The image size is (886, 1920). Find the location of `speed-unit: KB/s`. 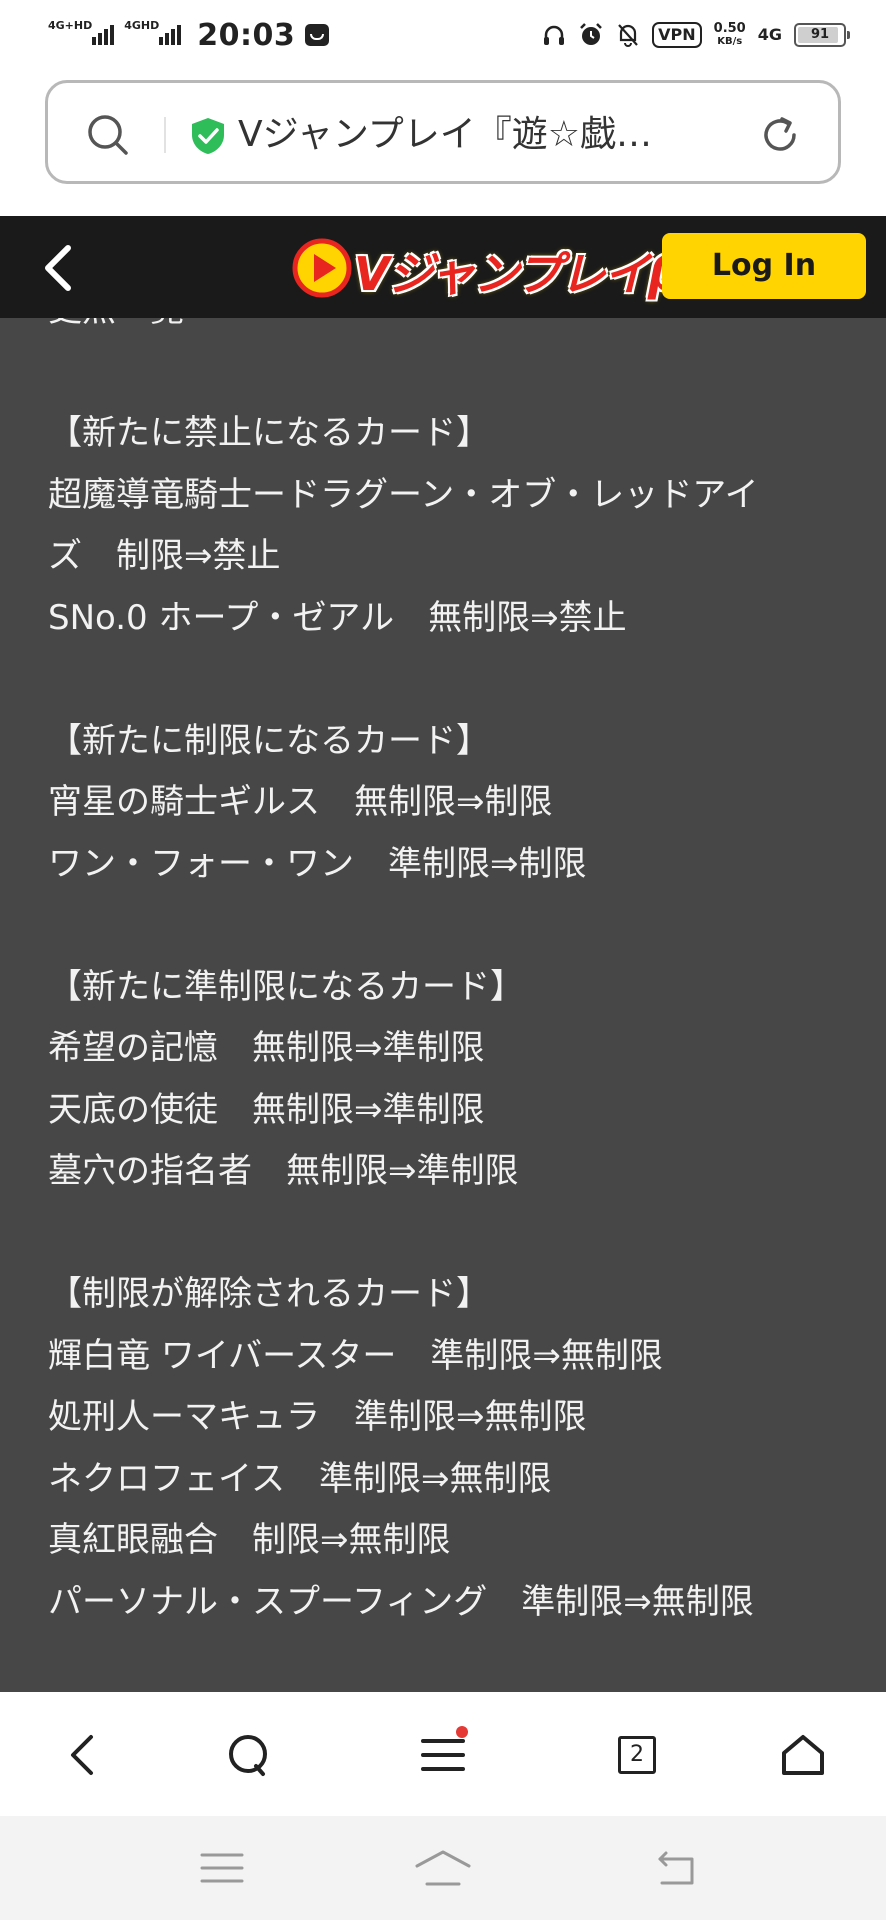

speed-unit: KB/s is located at coordinates (730, 41).